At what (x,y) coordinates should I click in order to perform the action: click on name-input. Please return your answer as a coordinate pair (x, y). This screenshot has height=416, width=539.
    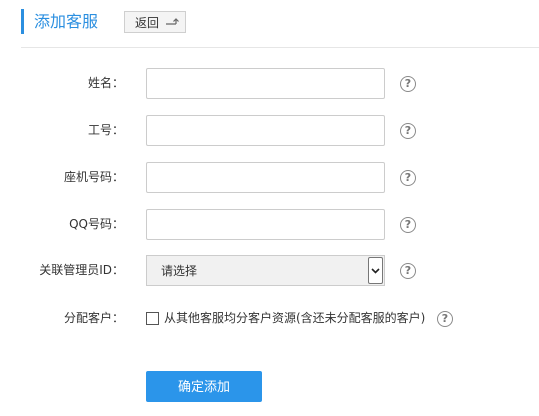
    Looking at the image, I should click on (265, 83).